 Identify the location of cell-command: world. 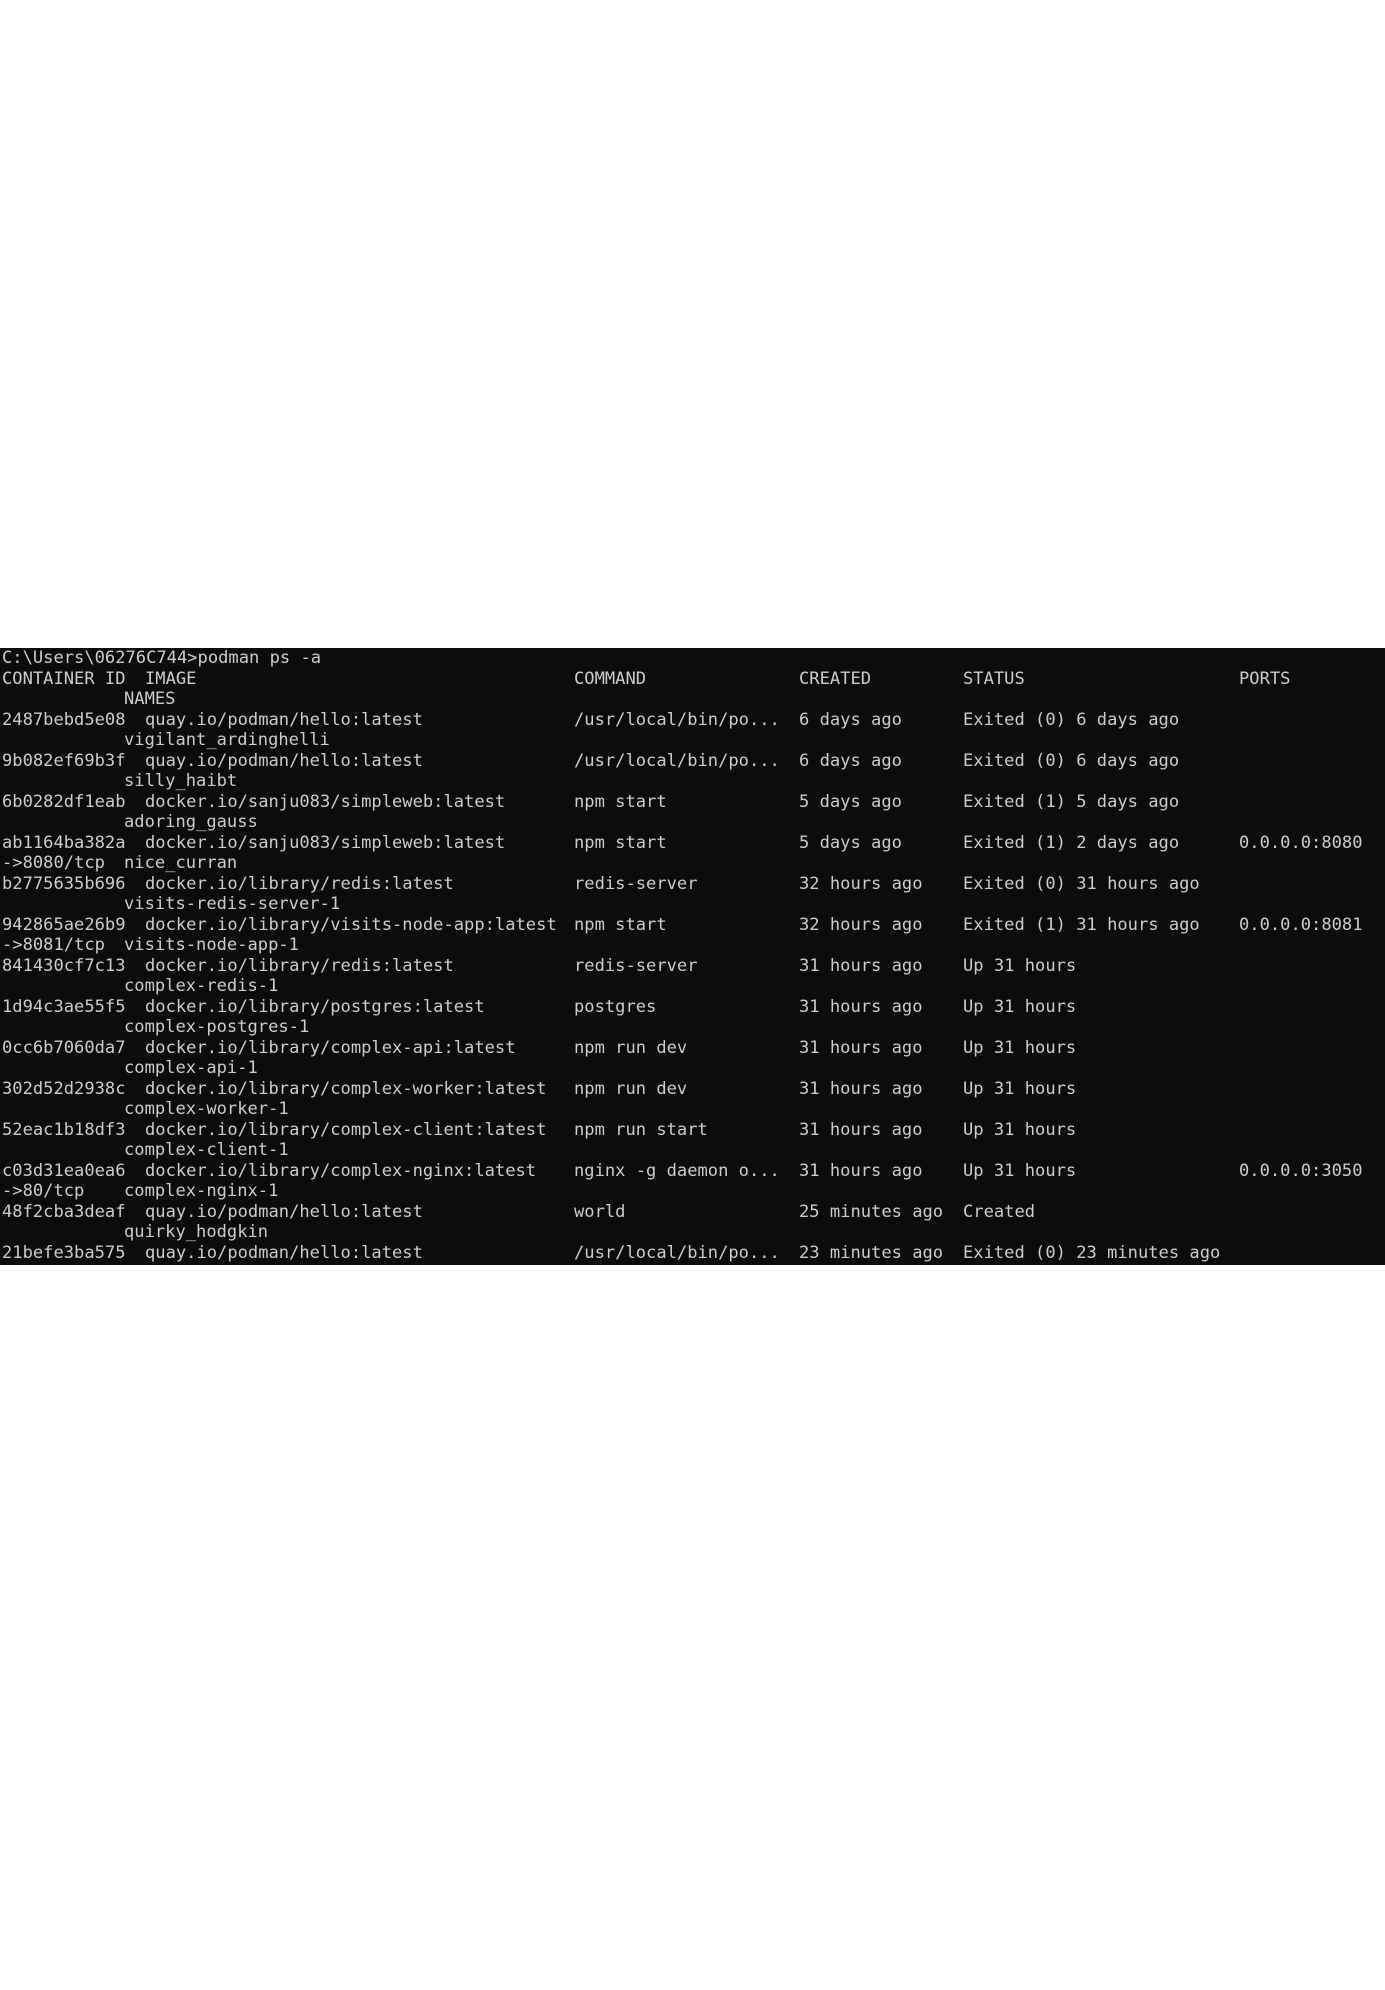
(600, 1211).